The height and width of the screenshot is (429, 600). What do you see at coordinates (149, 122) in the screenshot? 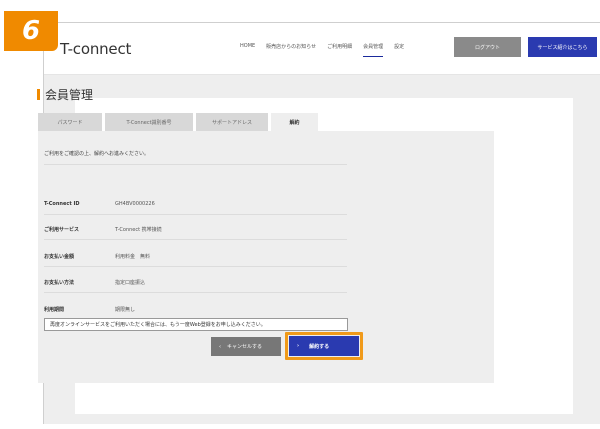
I see `tab-tconnect-id: T-Connect識別番号` at bounding box center [149, 122].